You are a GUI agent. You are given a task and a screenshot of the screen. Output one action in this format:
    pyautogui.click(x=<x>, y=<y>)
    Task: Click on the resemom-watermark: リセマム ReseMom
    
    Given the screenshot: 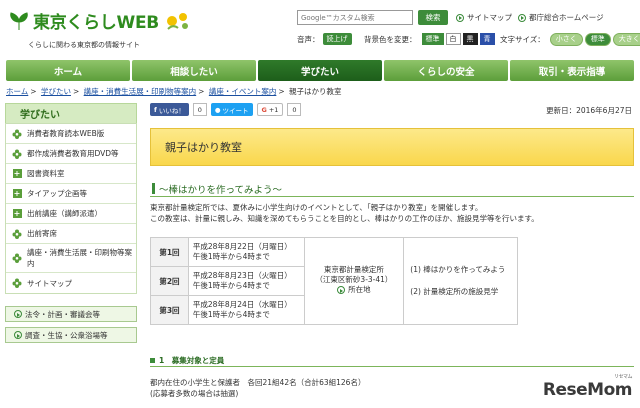 What is the action you would take?
    pyautogui.click(x=588, y=387)
    